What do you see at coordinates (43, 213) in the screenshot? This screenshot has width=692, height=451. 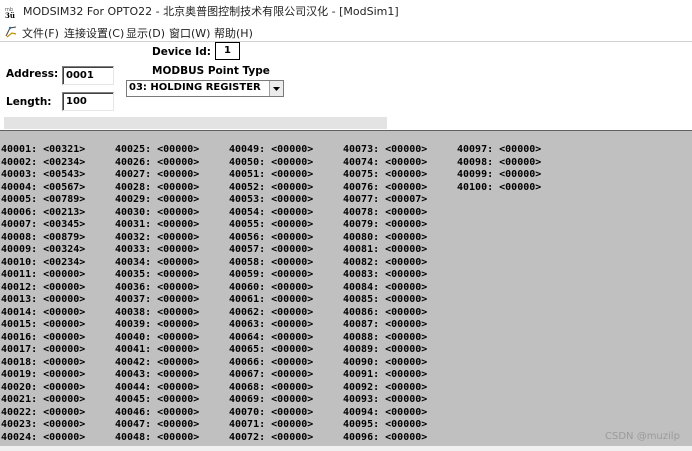 I see `register-entry: 40006: <00213>` at bounding box center [43, 213].